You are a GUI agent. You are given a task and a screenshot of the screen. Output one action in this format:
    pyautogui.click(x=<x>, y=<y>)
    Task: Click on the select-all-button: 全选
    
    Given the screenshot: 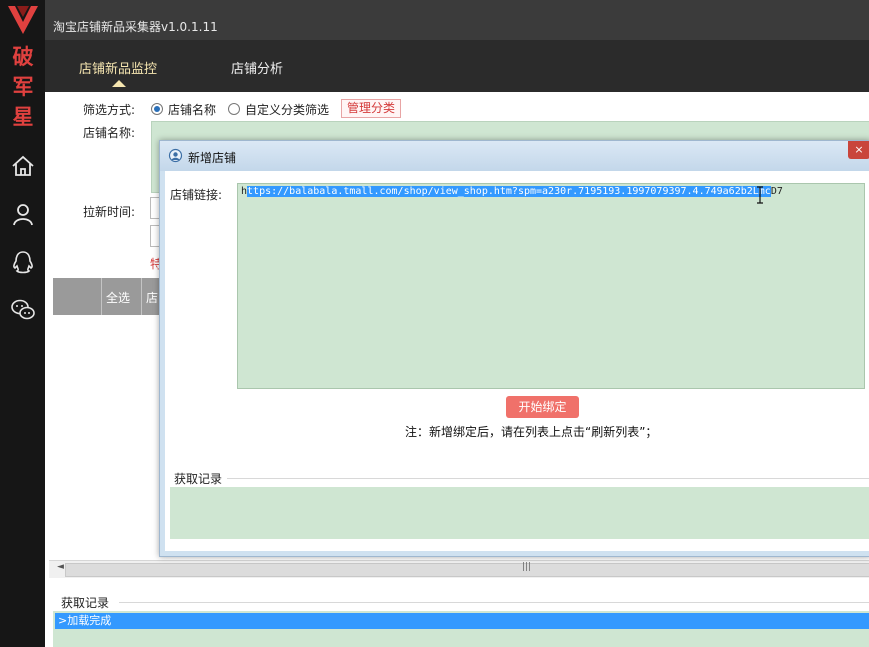 What is the action you would take?
    pyautogui.click(x=118, y=297)
    